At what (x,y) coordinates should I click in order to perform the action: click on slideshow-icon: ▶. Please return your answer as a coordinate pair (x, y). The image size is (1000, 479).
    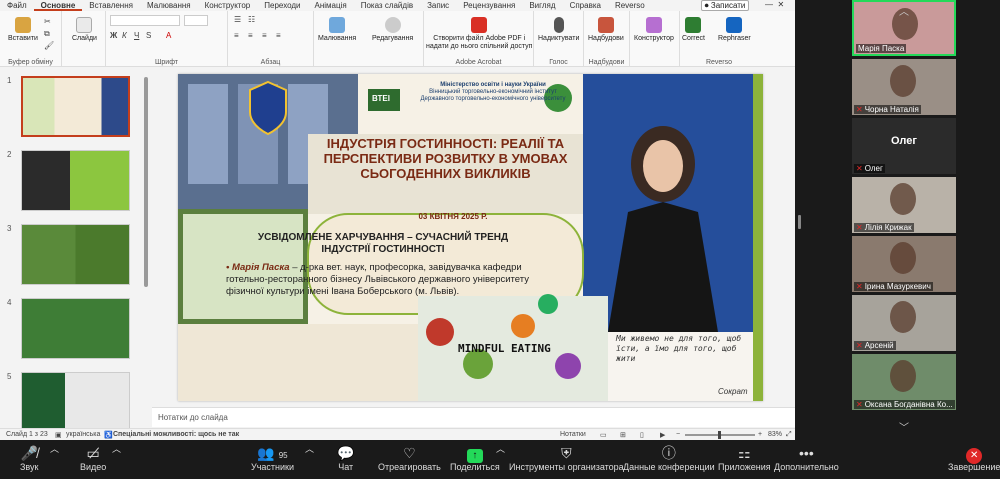
    Looking at the image, I should click on (662, 435).